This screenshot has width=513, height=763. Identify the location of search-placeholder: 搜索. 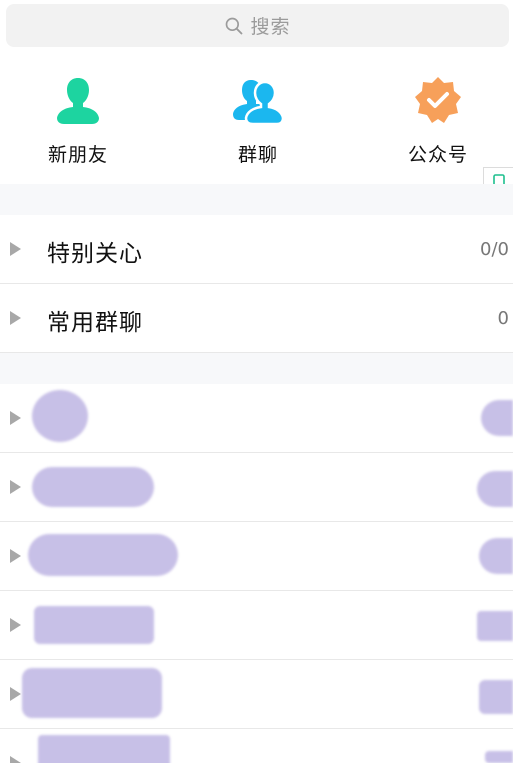
(270, 27).